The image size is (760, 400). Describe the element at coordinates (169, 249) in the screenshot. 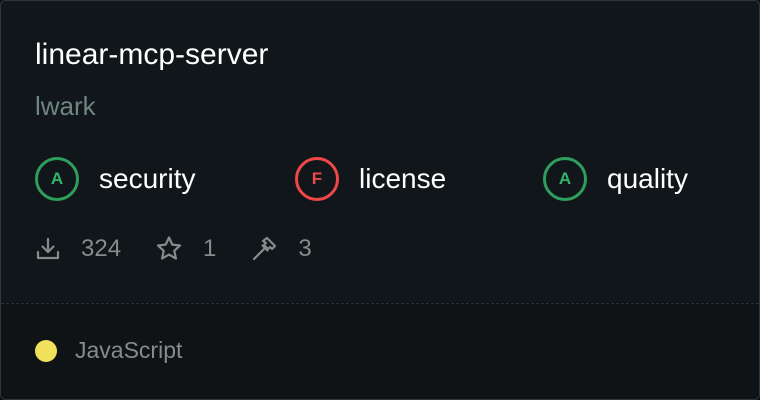

I see `star-icon` at that location.